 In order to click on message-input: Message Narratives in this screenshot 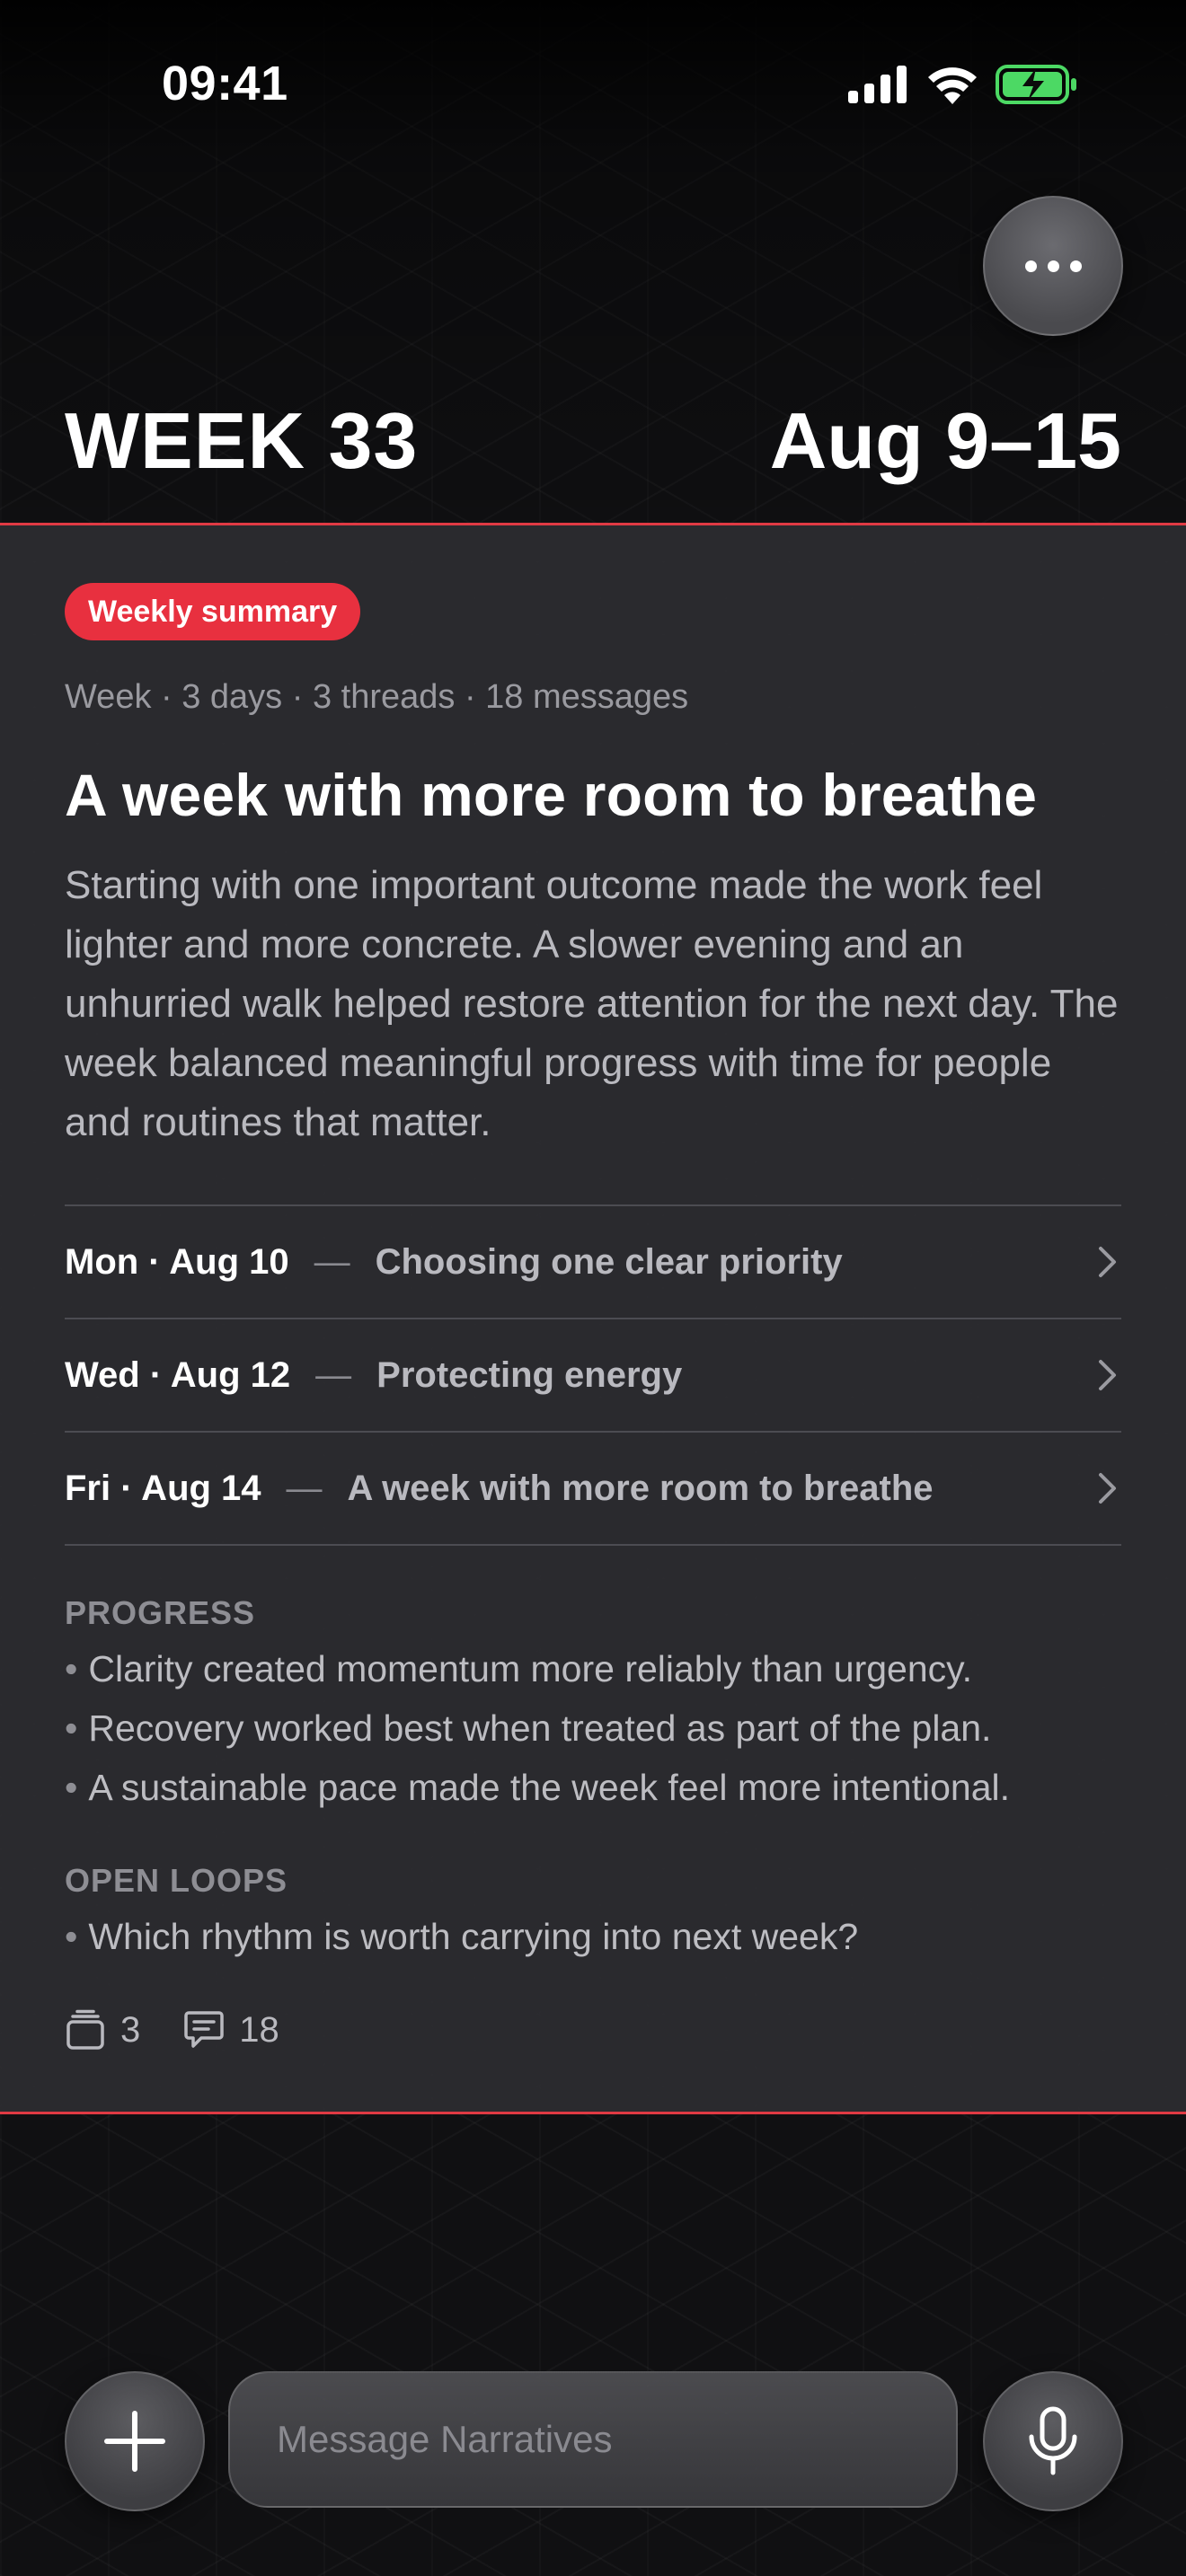, I will do `click(593, 2439)`.